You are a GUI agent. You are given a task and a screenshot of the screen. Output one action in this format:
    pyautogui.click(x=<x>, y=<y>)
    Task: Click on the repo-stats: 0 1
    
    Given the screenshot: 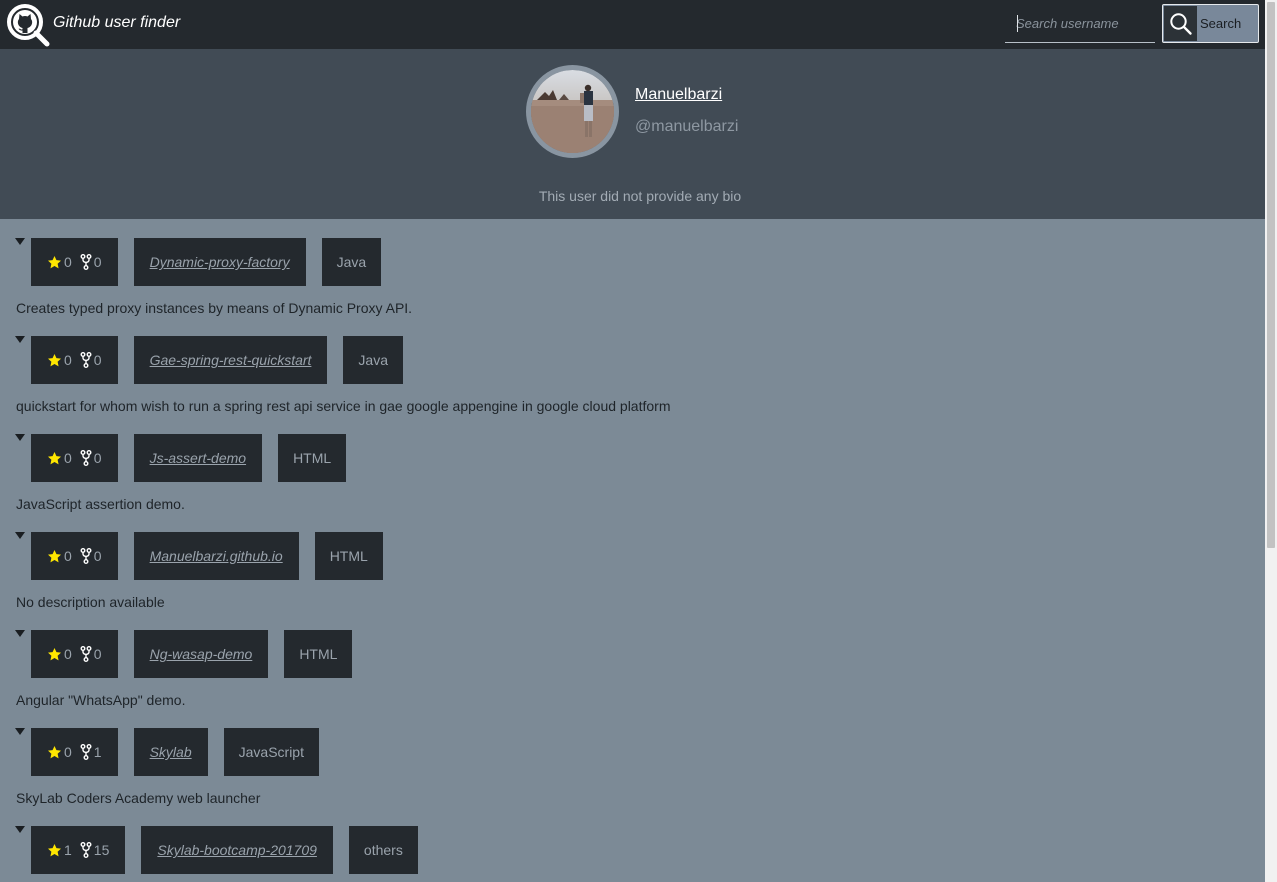 What is the action you would take?
    pyautogui.click(x=74, y=752)
    